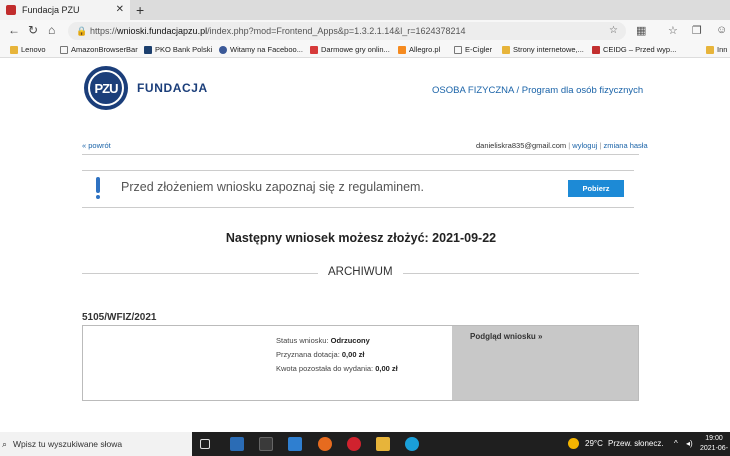 The image size is (730, 456). What do you see at coordinates (314, 49) in the screenshot?
I see `games-icon` at bounding box center [314, 49].